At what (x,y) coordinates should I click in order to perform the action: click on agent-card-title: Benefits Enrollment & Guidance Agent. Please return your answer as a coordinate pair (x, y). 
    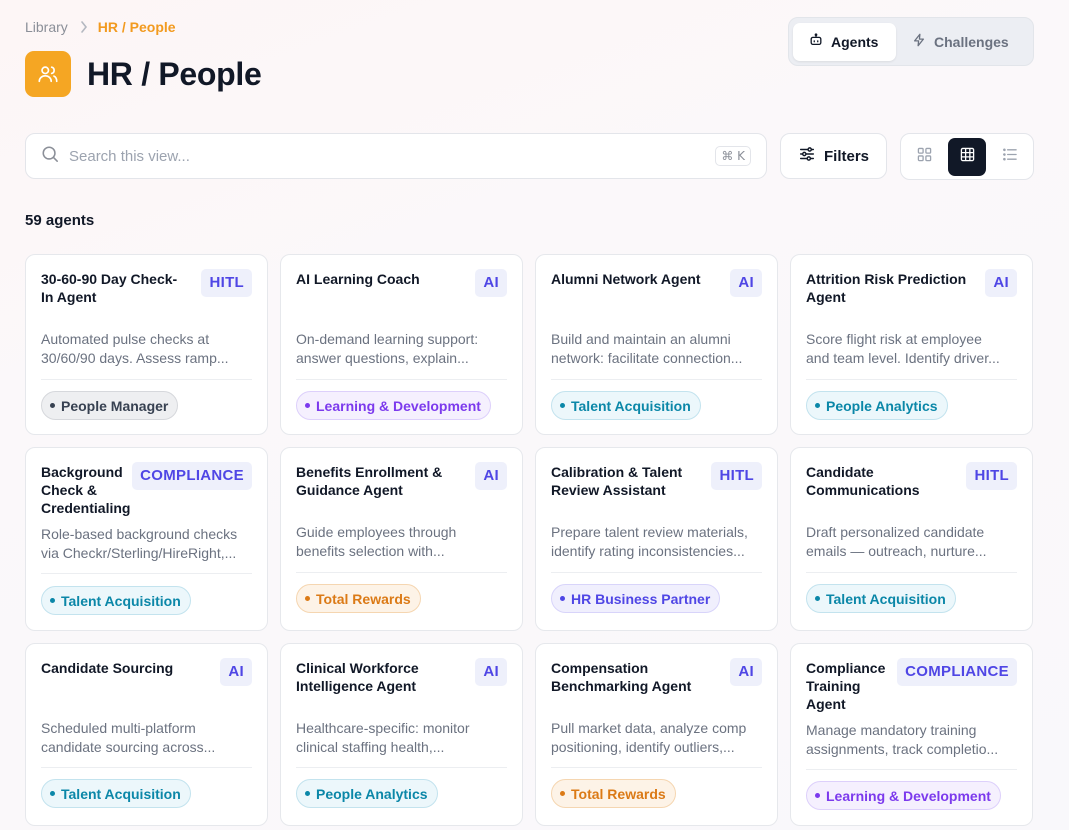
    Looking at the image, I should click on (369, 481).